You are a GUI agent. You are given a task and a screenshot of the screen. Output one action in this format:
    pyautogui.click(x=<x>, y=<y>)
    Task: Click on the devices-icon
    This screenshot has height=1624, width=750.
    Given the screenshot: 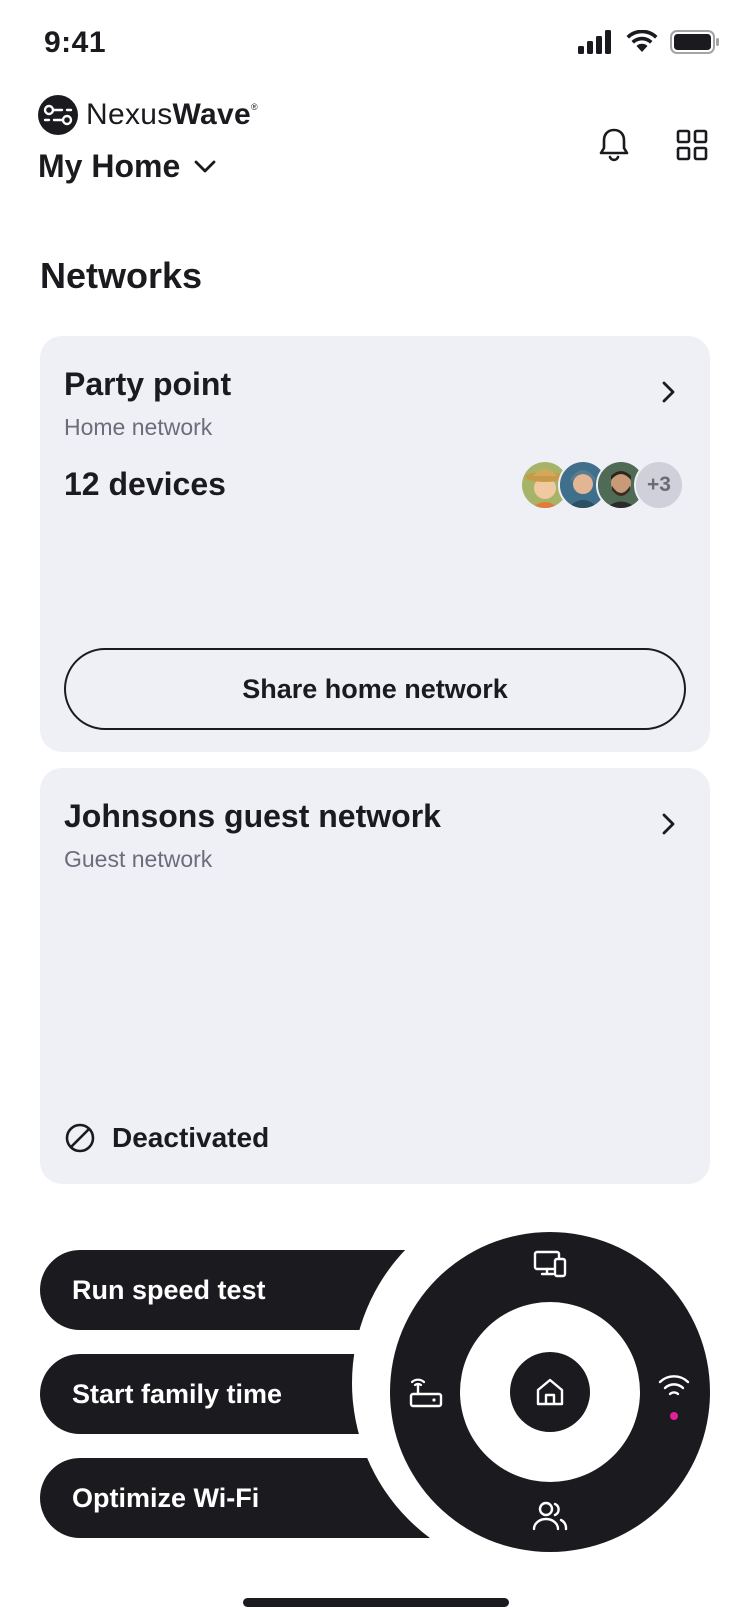 What is the action you would take?
    pyautogui.click(x=550, y=1264)
    